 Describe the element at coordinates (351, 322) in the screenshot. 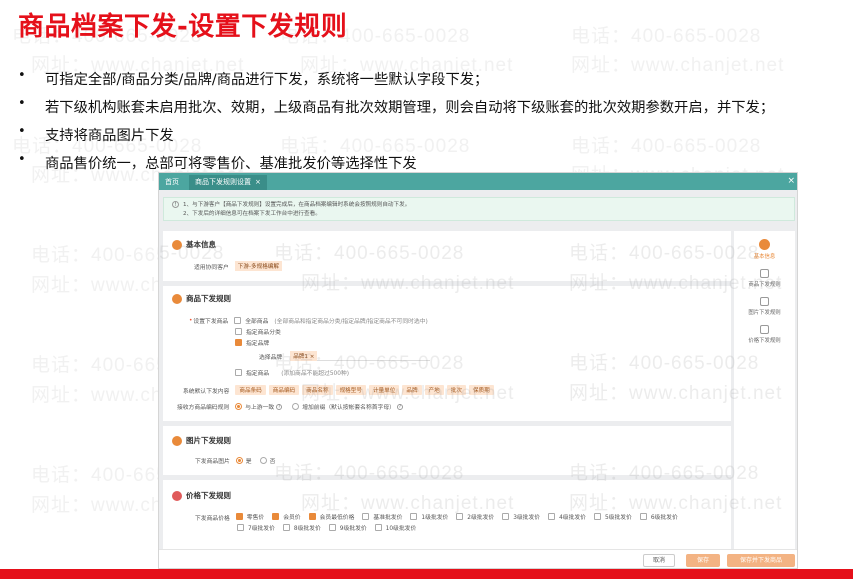

I see `all-goods-note: (全部商品和指定商品分类/指定品牌/指定商品不可同时选中)` at that location.